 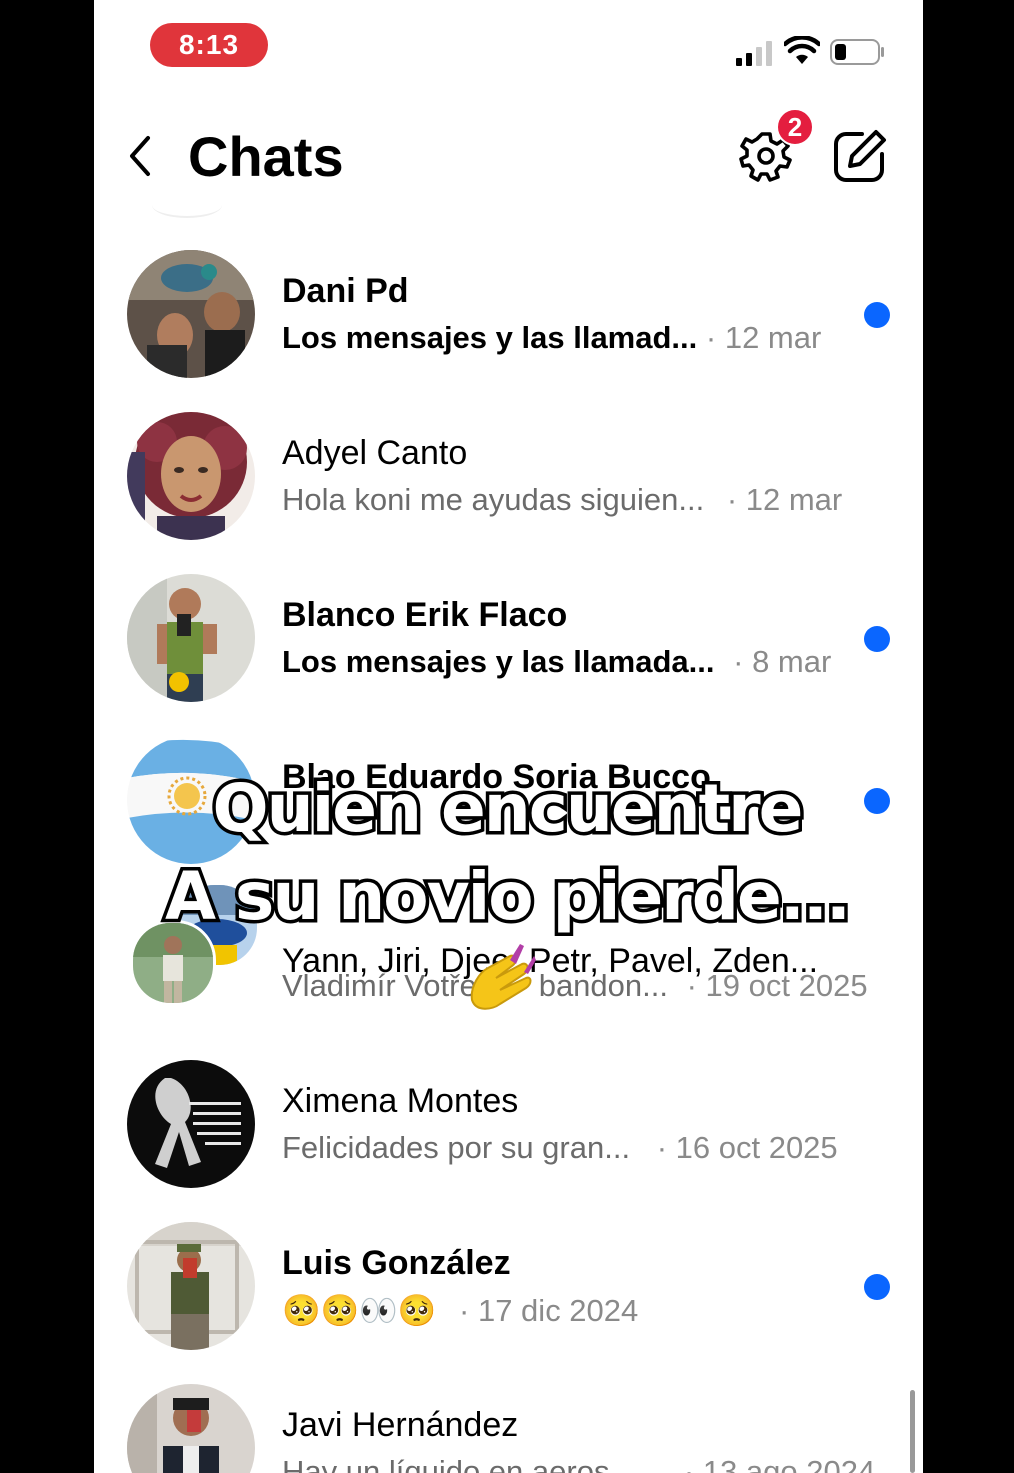 What do you see at coordinates (912, 1431) in the screenshot?
I see `scrollbar` at bounding box center [912, 1431].